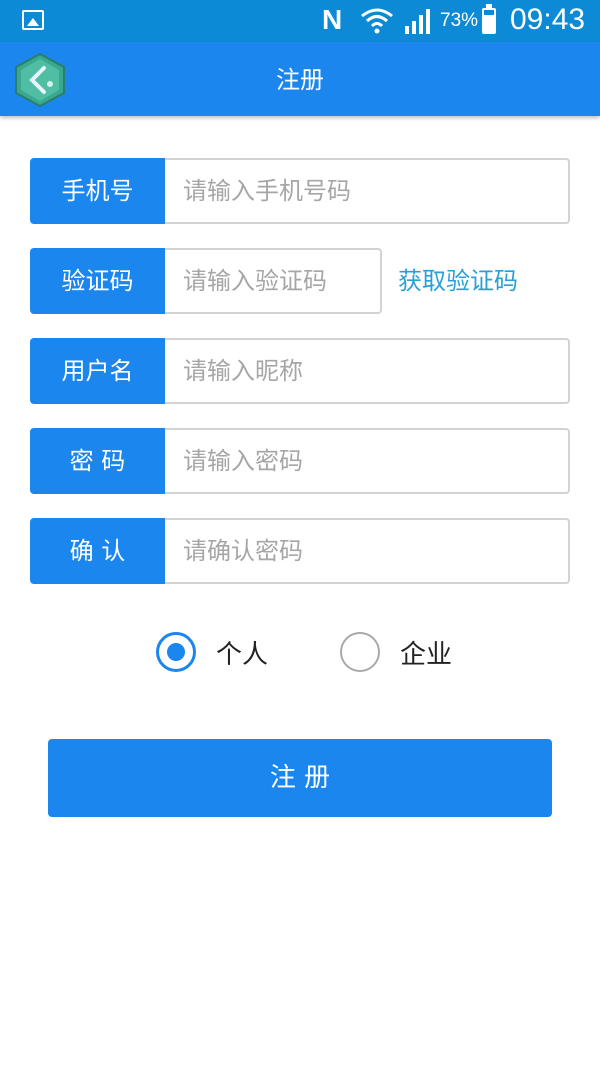 The image size is (600, 1067). Describe the element at coordinates (97, 371) in the screenshot. I see `username-label: 用户名` at that location.